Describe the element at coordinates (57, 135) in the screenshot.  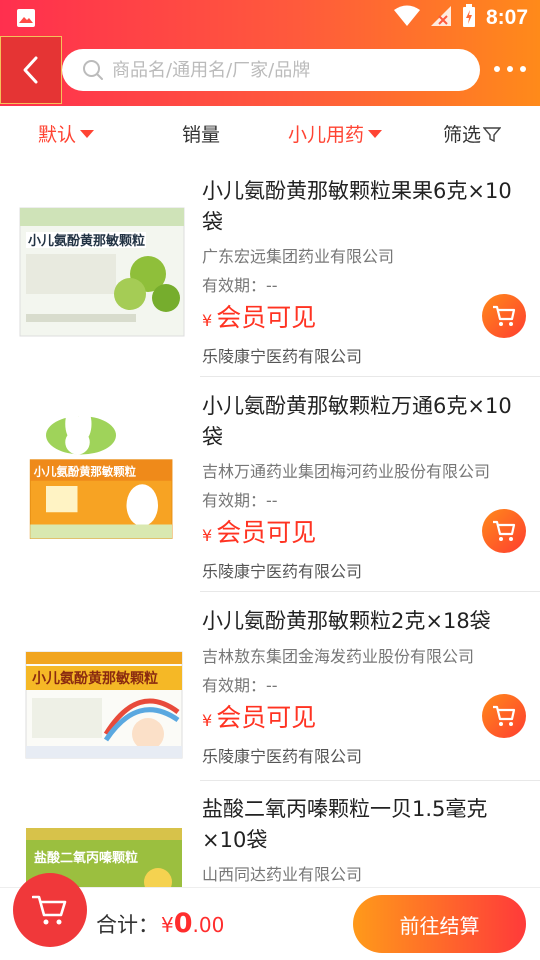
I see `filter-default-label: 默认` at that location.